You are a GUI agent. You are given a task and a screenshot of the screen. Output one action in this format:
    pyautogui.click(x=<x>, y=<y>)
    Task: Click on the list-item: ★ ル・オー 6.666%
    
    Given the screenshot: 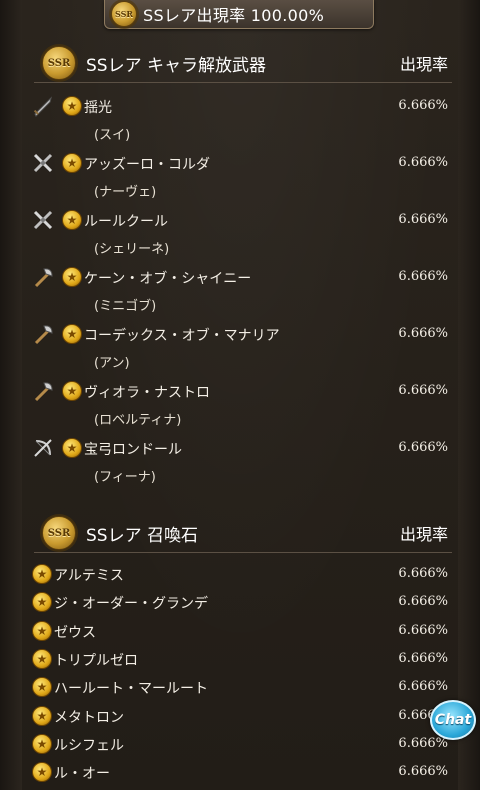 What is the action you would take?
    pyautogui.click(x=240, y=772)
    